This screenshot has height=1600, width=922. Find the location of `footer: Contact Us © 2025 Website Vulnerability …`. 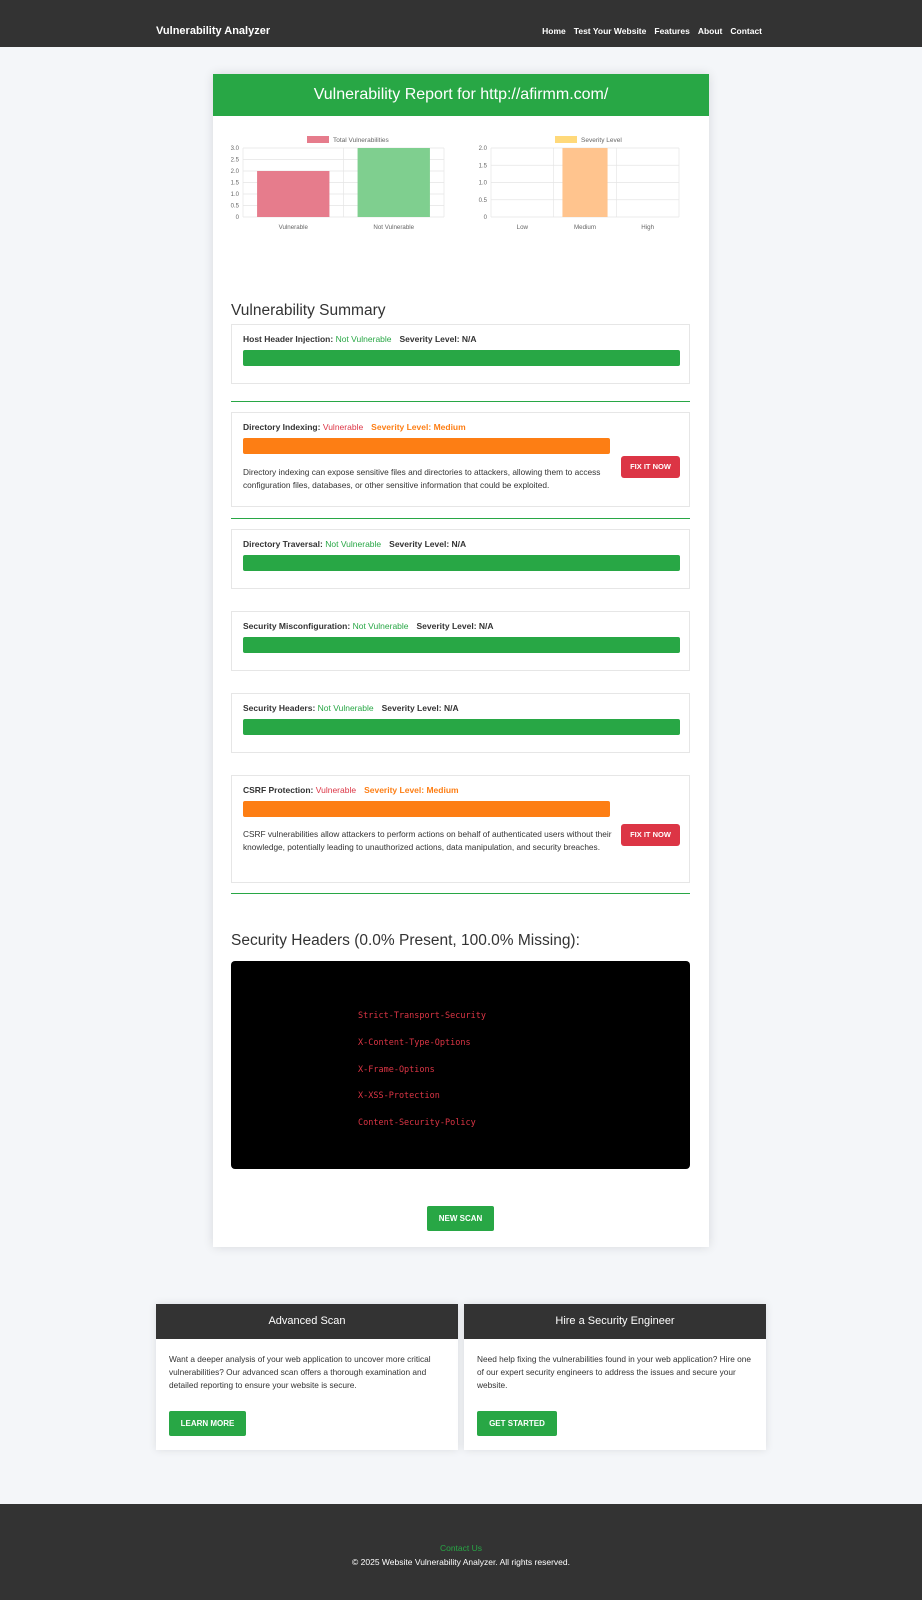

footer: Contact Us © 2025 Website Vulnerability … is located at coordinates (461, 1552).